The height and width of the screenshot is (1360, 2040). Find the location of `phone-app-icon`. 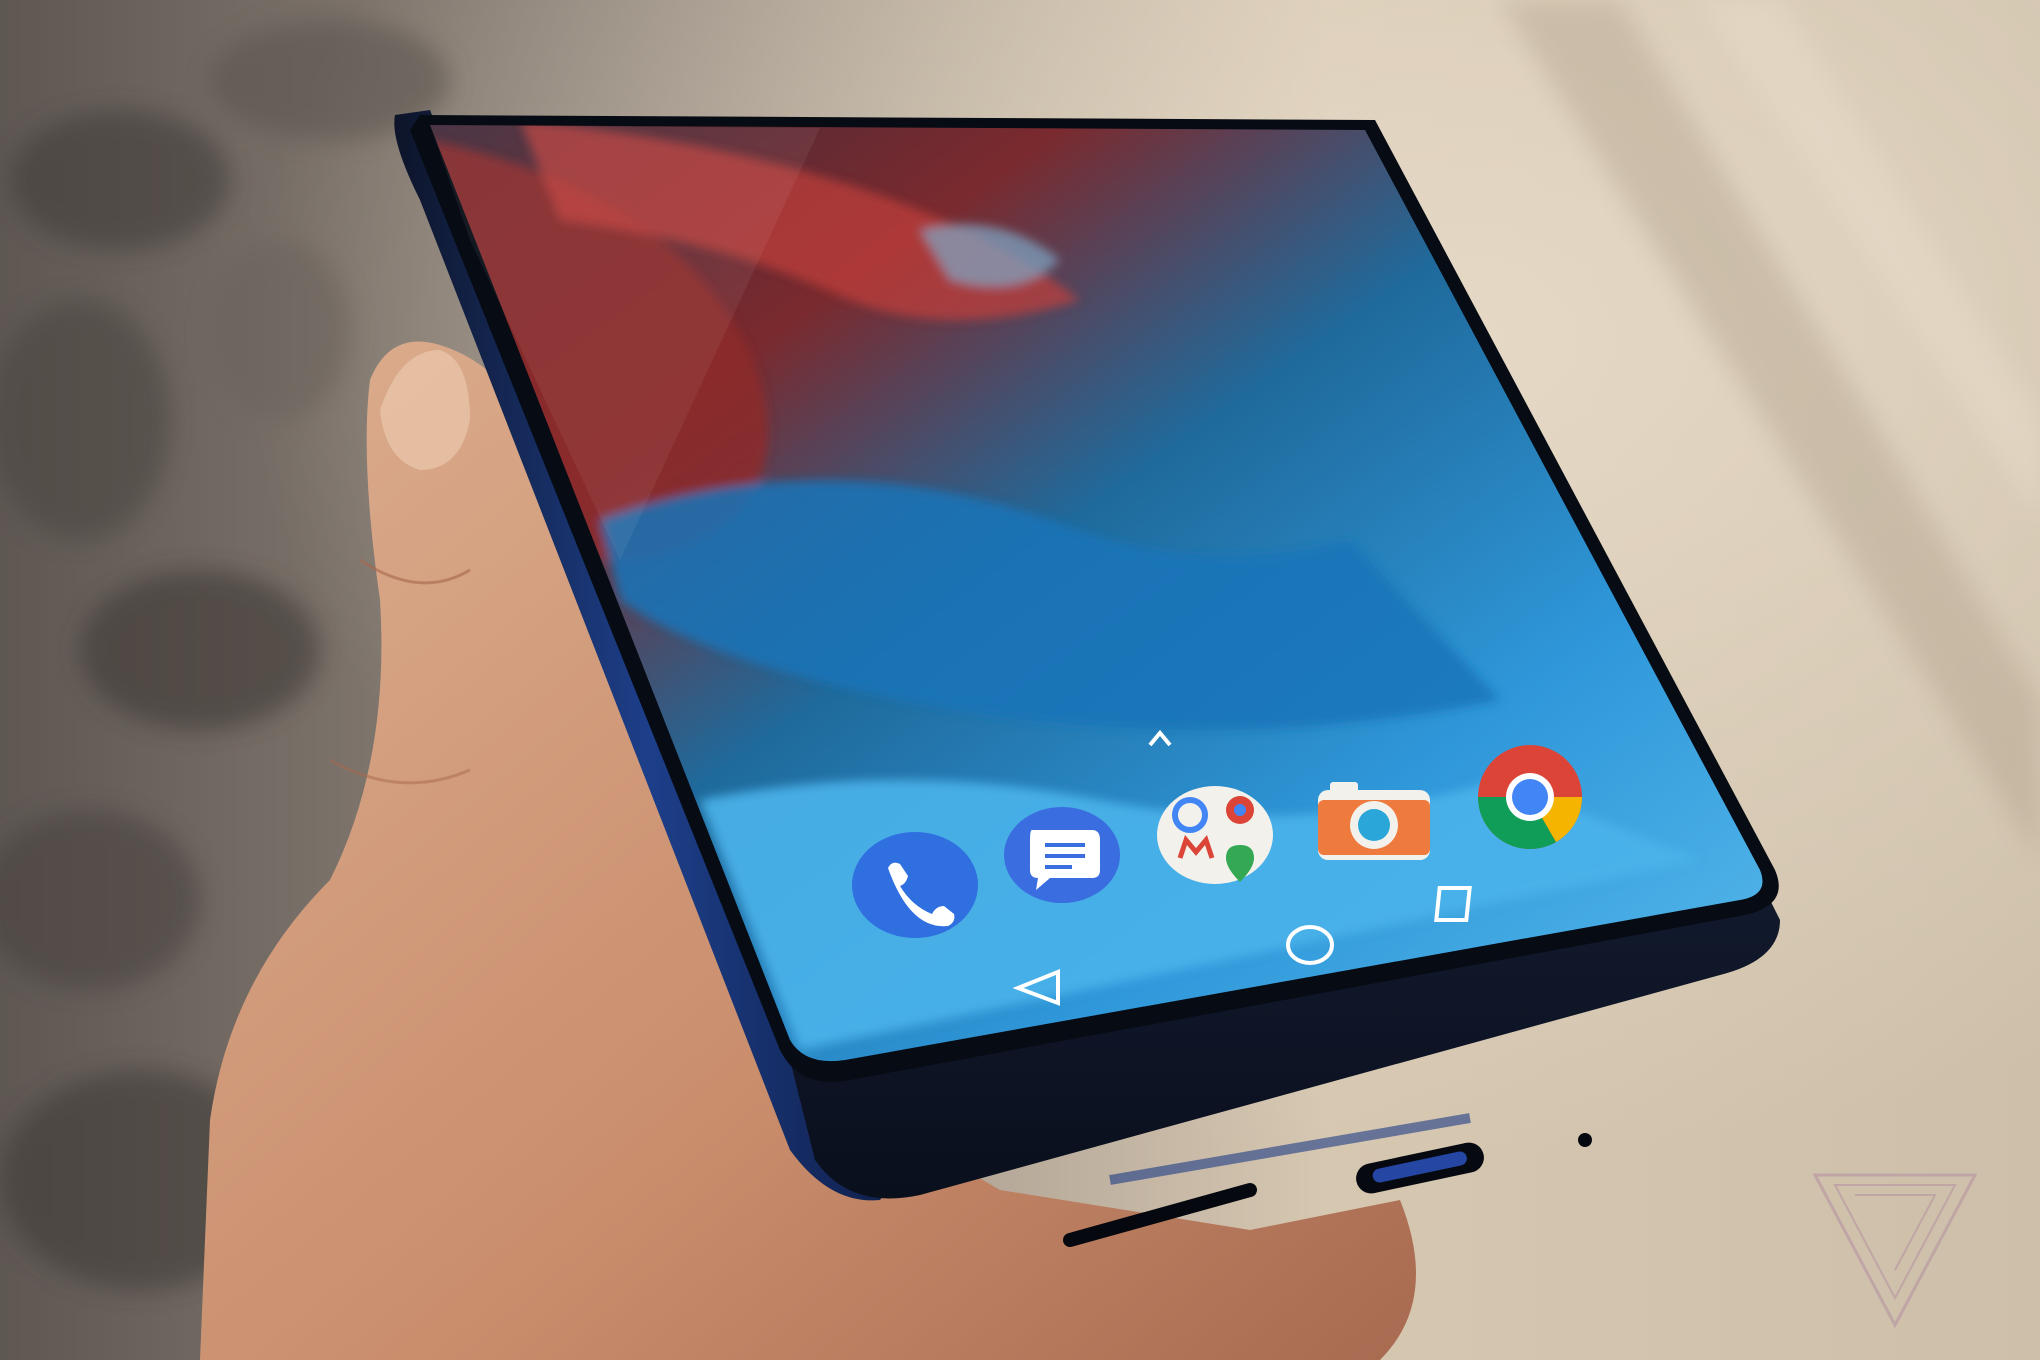

phone-app-icon is located at coordinates (915, 885).